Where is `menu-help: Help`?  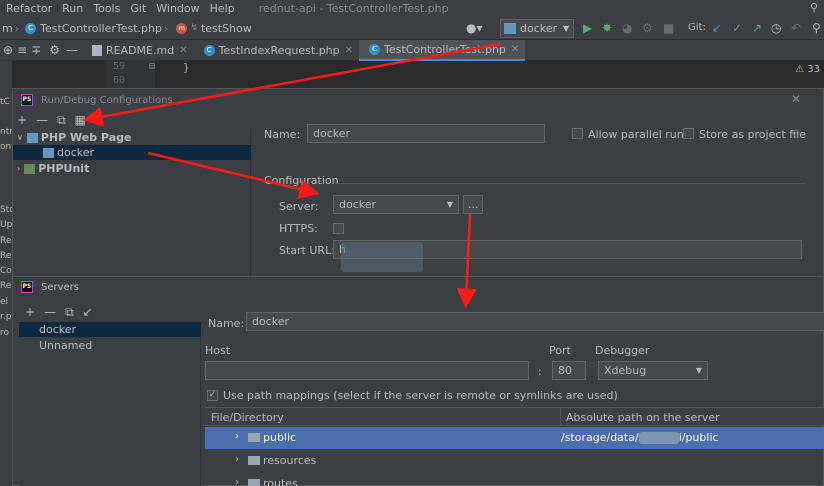 menu-help: Help is located at coordinates (222, 8).